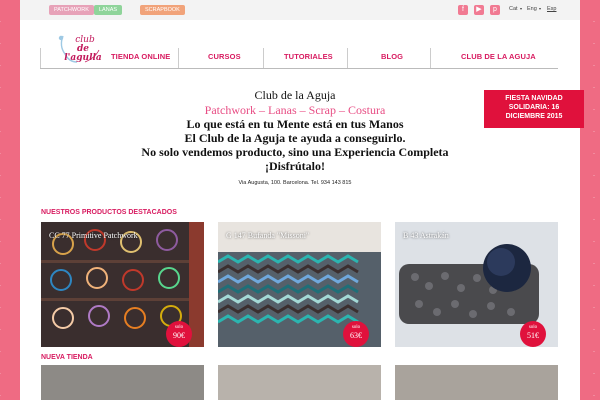  What do you see at coordinates (83, 53) in the screenshot?
I see `logo-text-agulla: de l'agulla` at bounding box center [83, 53].